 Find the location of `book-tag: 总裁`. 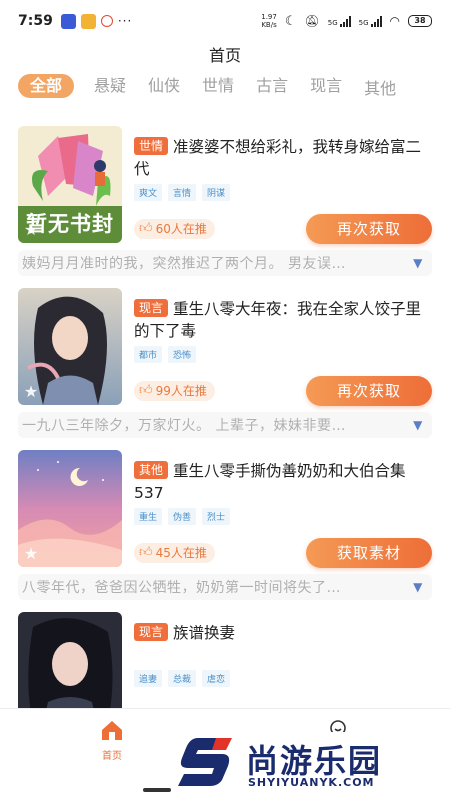

book-tag: 总裁 is located at coordinates (182, 678).